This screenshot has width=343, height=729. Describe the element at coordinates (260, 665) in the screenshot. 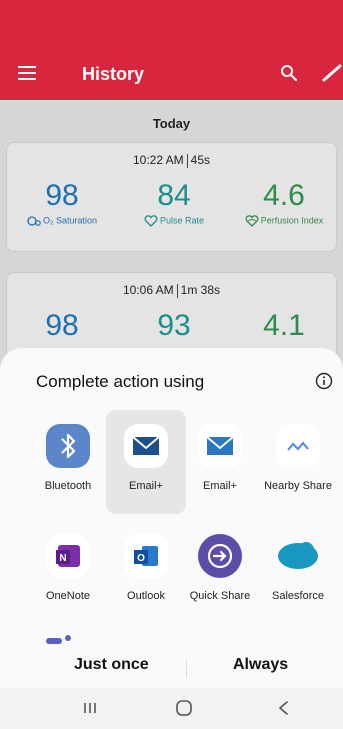

I see `always-button: Always` at that location.